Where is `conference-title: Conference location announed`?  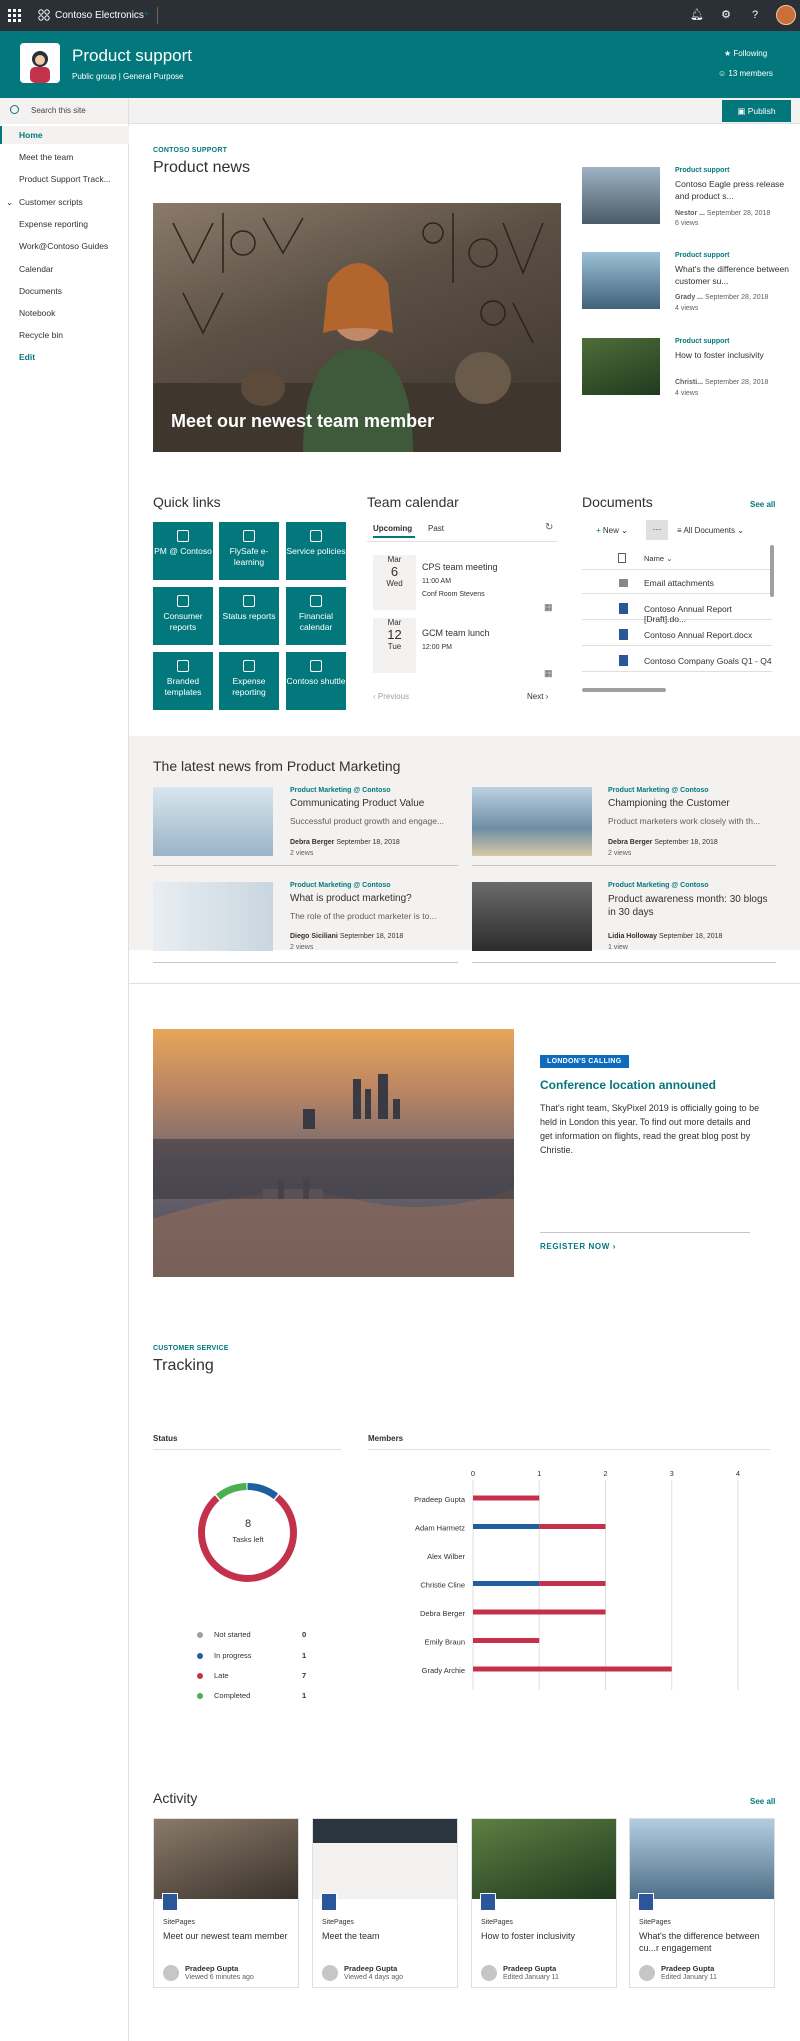 conference-title: Conference location announed is located at coordinates (628, 1085).